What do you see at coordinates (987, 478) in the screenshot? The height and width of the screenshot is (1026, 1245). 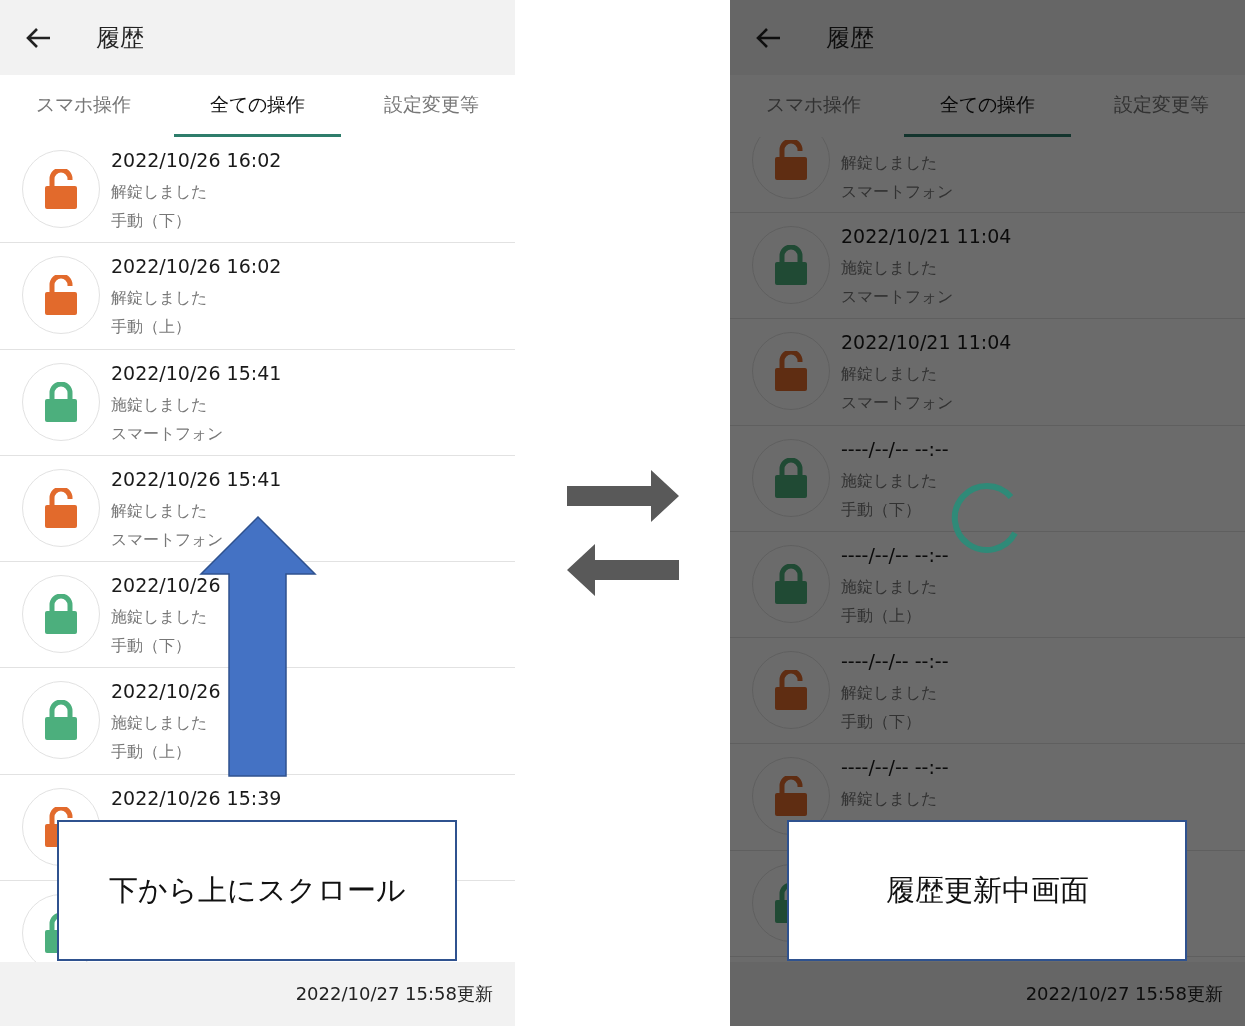 I see `history-row: ----/--/-- --:-- 施錠しました 手動（下）` at bounding box center [987, 478].